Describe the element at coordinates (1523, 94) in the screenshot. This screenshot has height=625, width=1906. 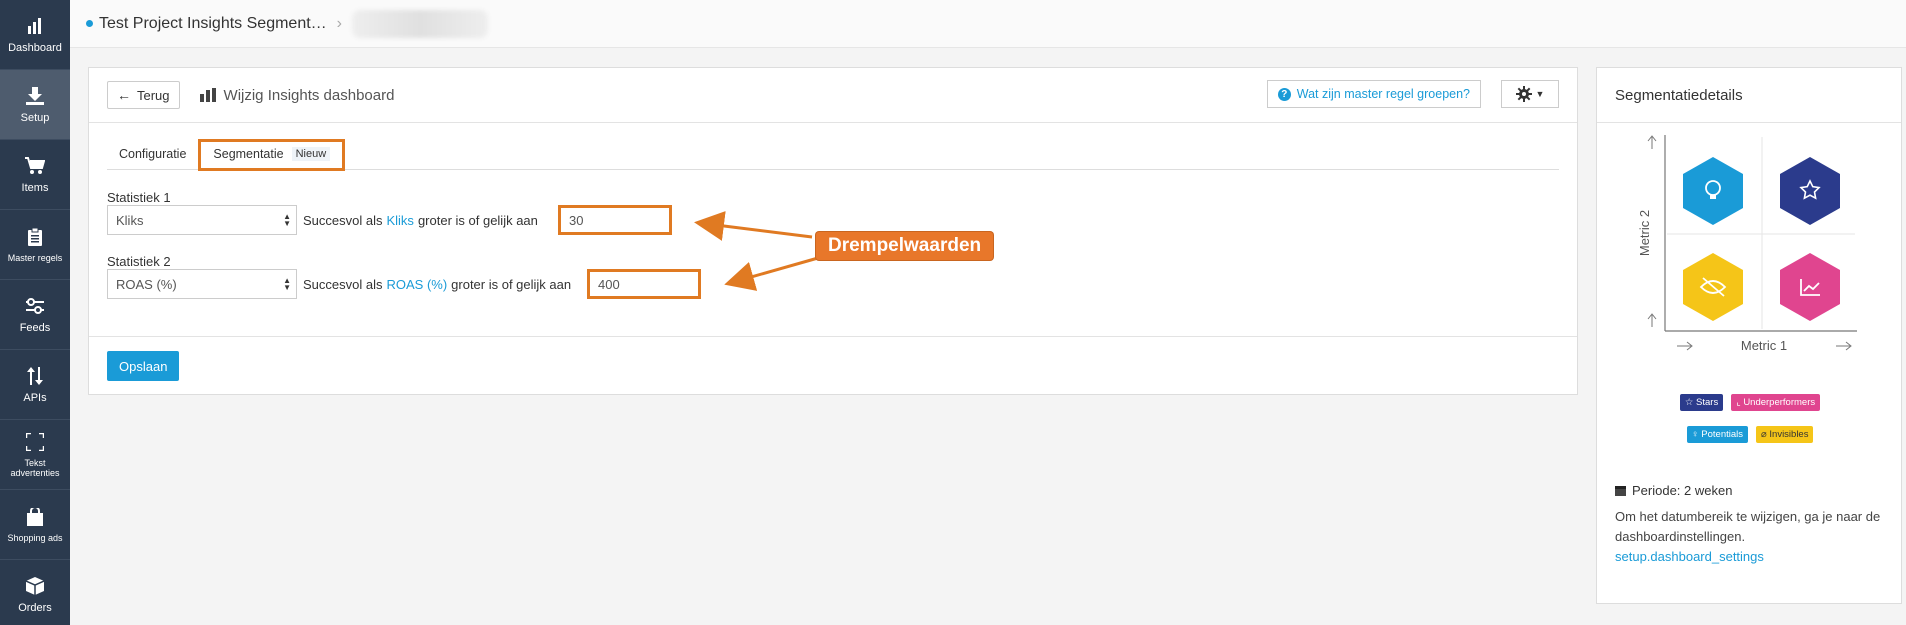
I see `gear-icon` at that location.